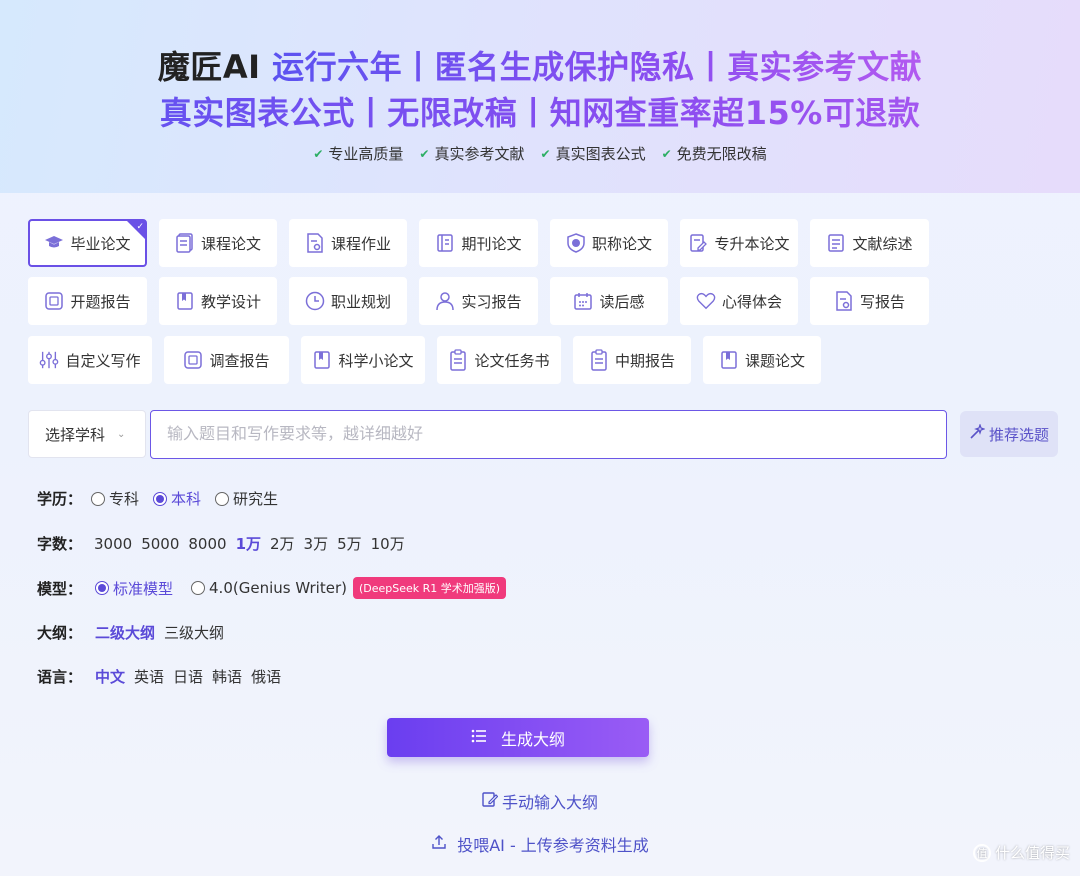 The width and height of the screenshot is (1080, 876). I want to click on language-option: 日语, so click(188, 676).